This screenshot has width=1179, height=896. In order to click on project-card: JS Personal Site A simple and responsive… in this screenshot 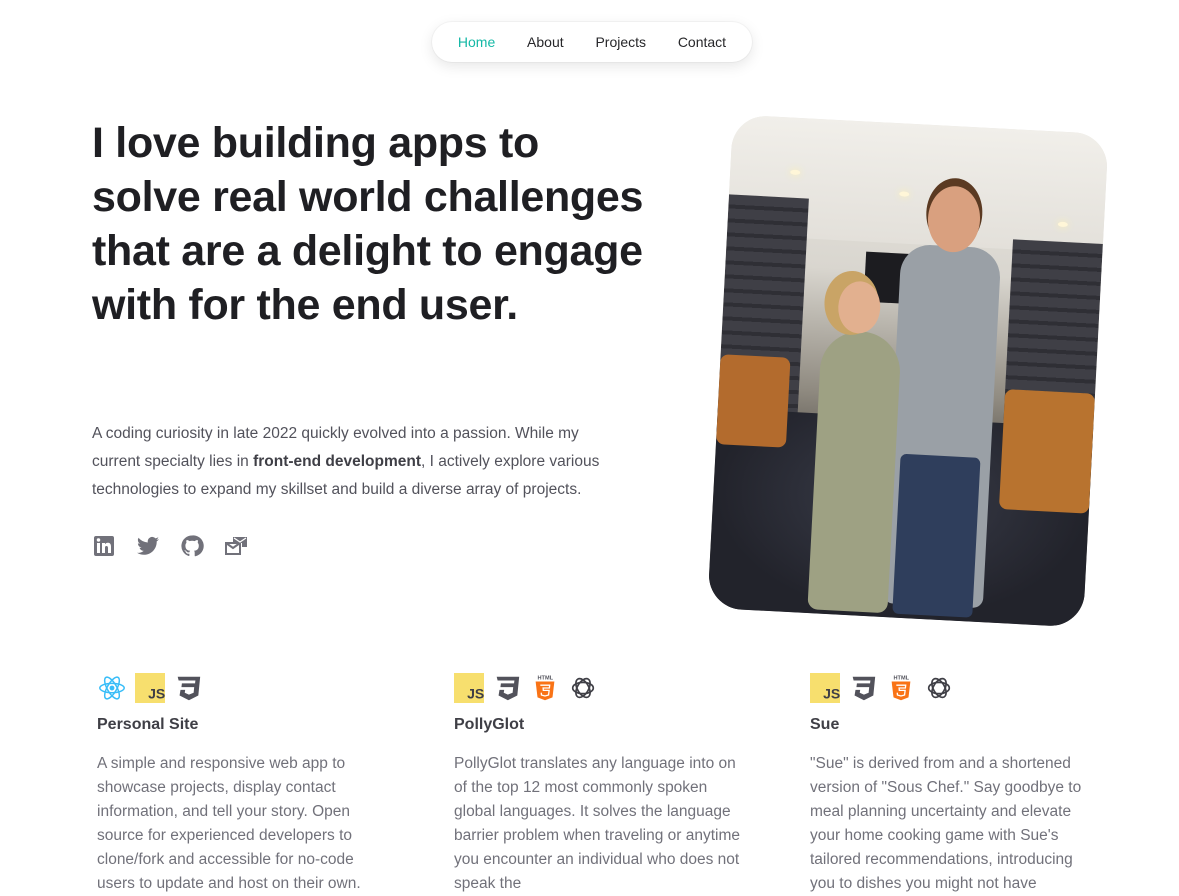, I will do `click(242, 784)`.